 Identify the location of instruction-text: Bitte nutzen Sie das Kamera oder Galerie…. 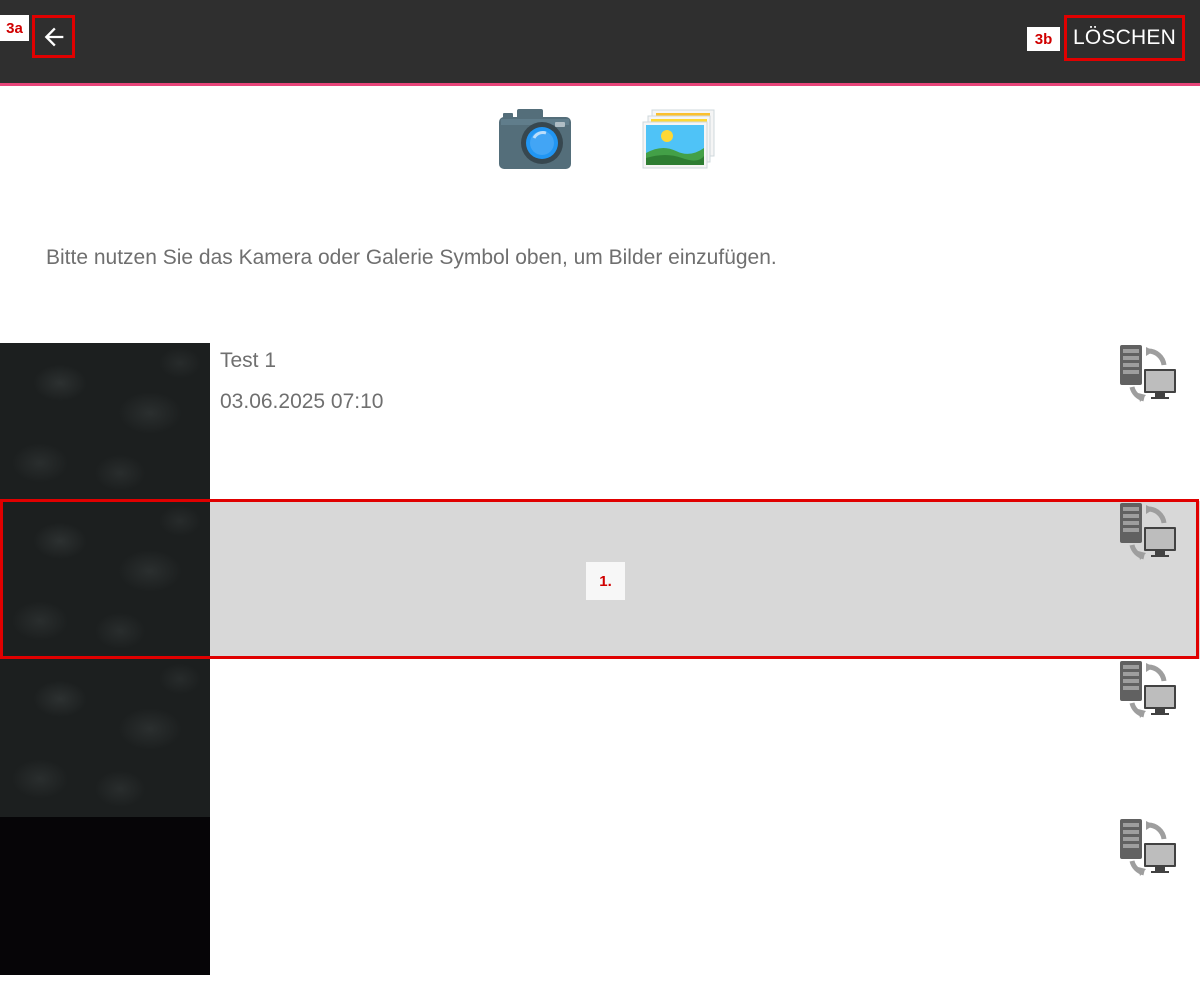
(411, 257).